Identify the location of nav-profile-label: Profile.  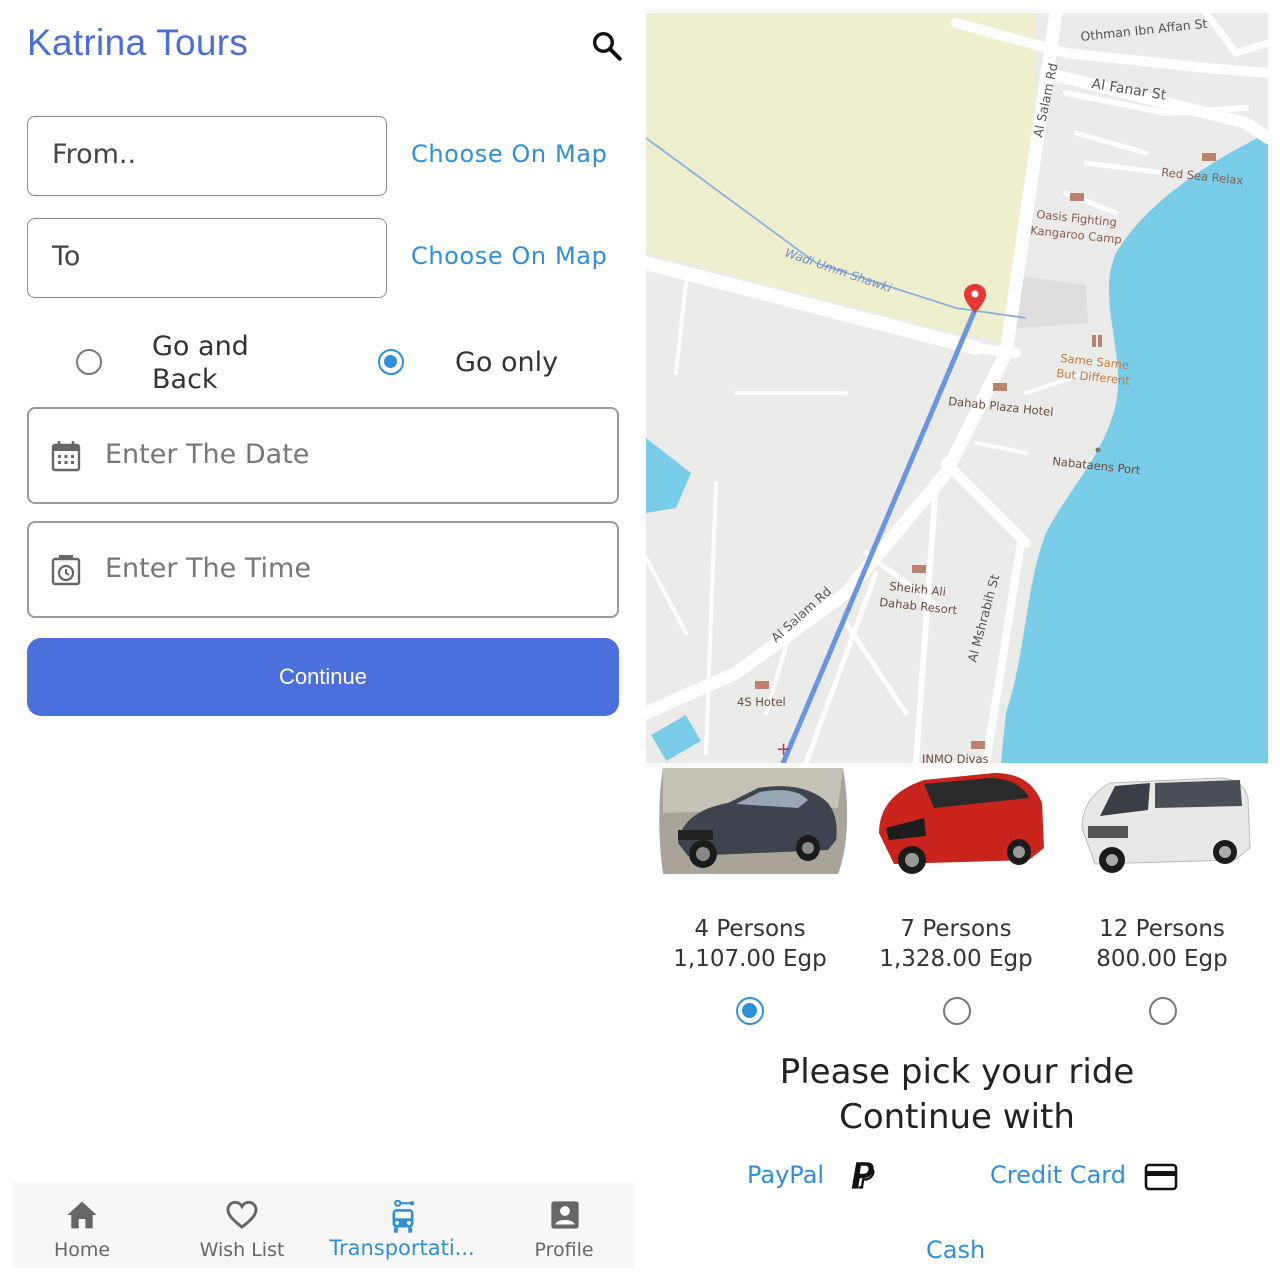
(564, 1250).